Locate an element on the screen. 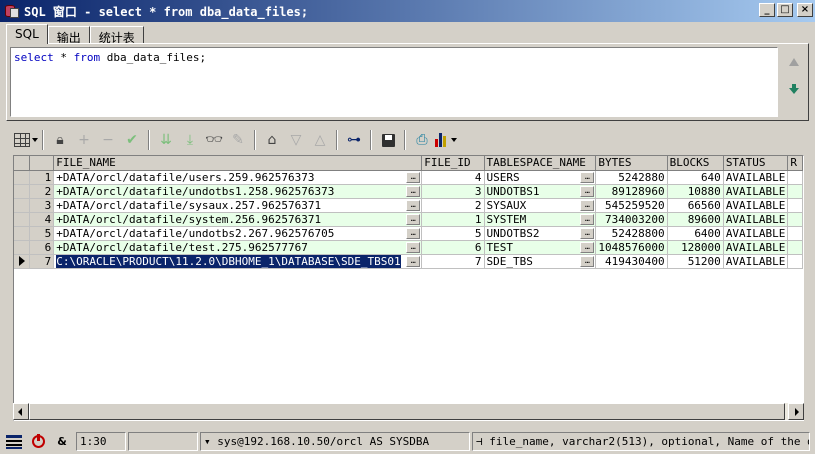 This screenshot has width=815, height=454. cell-bytes: 1048576000 is located at coordinates (631, 247).